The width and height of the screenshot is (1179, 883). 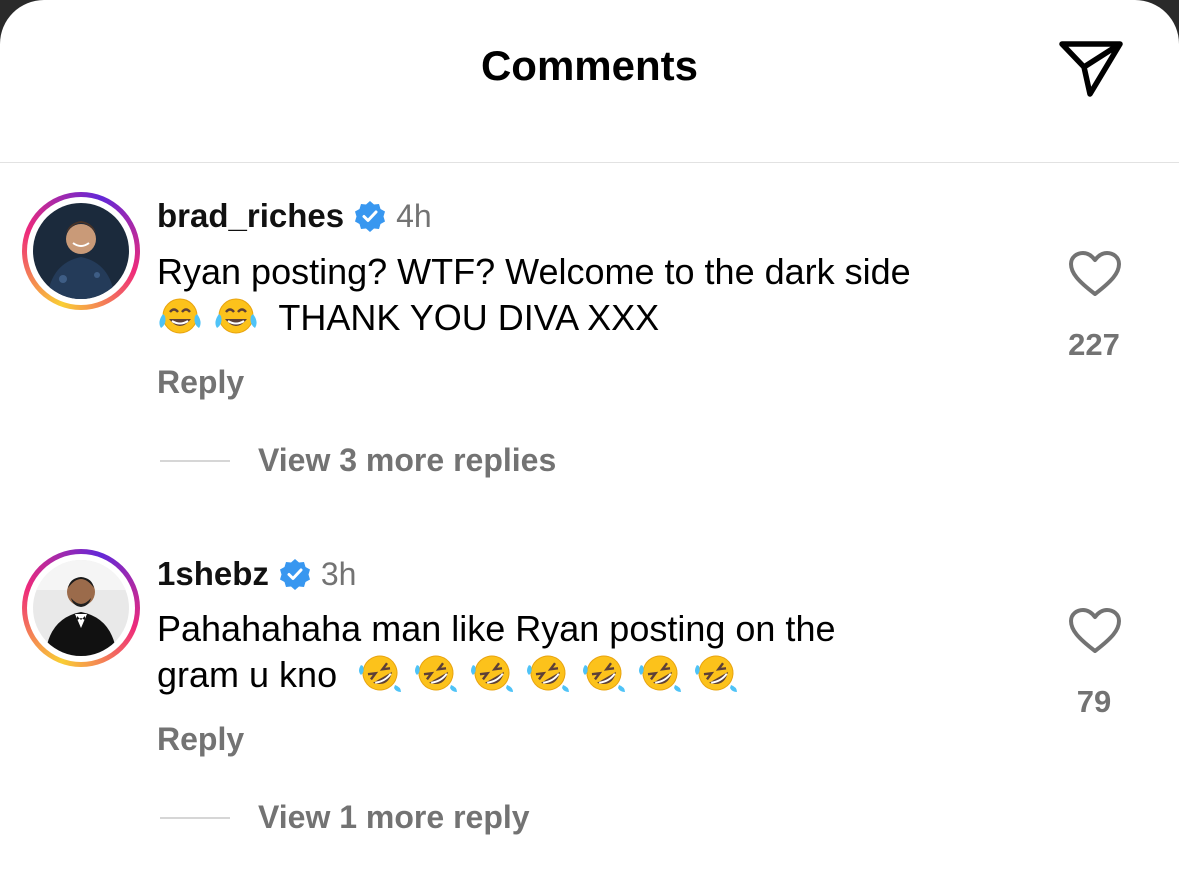 What do you see at coordinates (589, 65) in the screenshot?
I see `header-title: Comments` at bounding box center [589, 65].